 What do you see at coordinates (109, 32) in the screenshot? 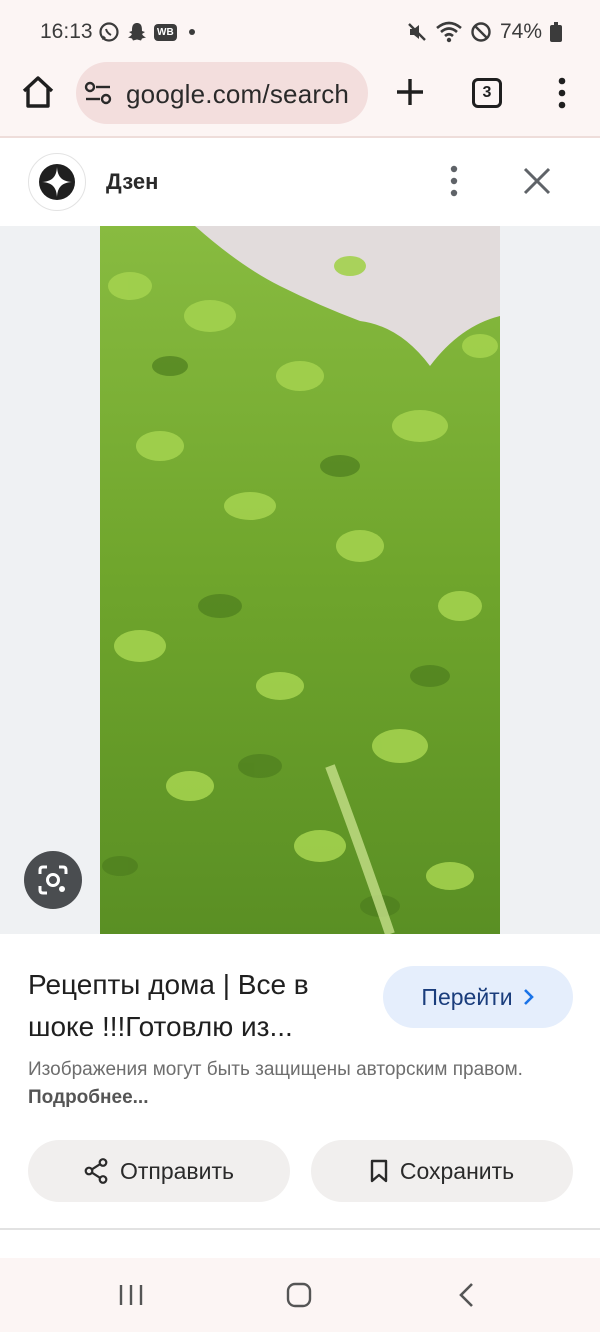
I see `whatsapp-icon` at bounding box center [109, 32].